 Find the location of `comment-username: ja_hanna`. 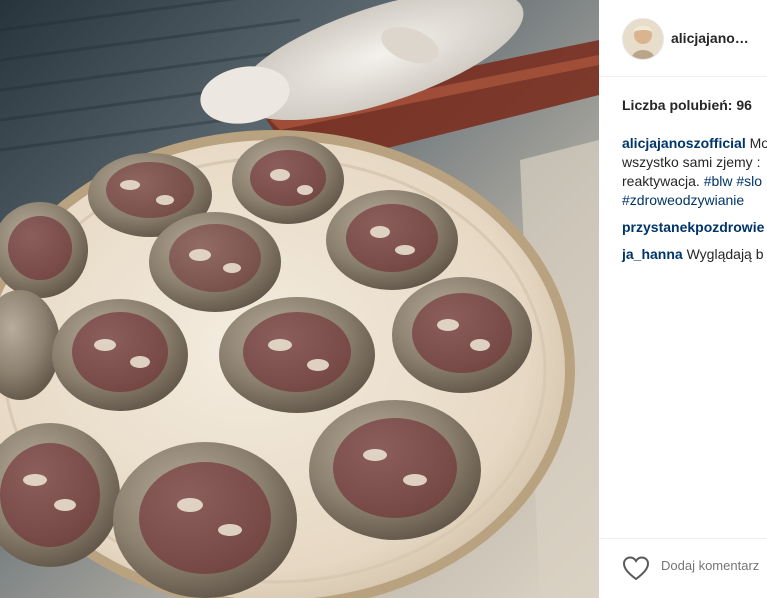

comment-username: ja_hanna is located at coordinates (652, 254).